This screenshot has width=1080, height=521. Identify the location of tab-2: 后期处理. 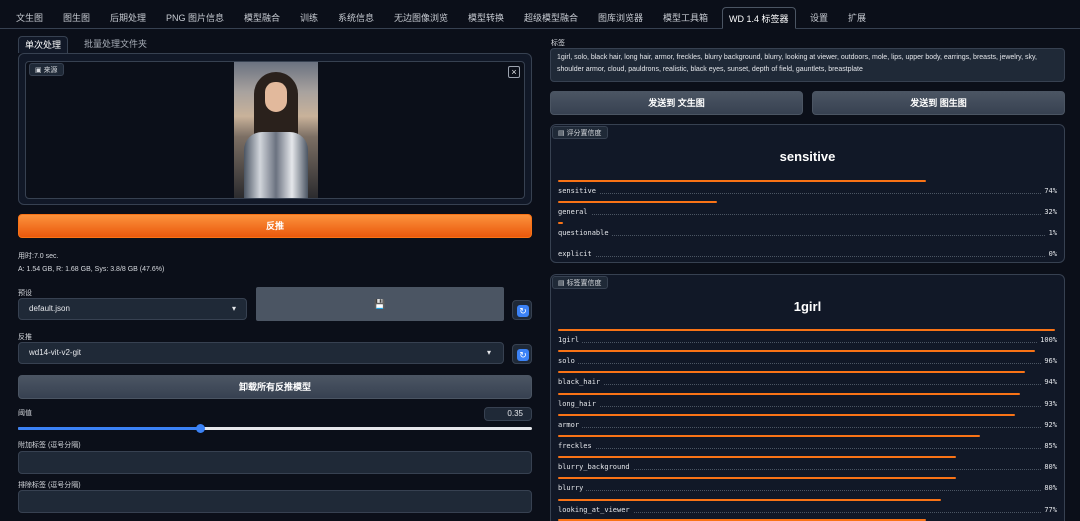
(128, 18).